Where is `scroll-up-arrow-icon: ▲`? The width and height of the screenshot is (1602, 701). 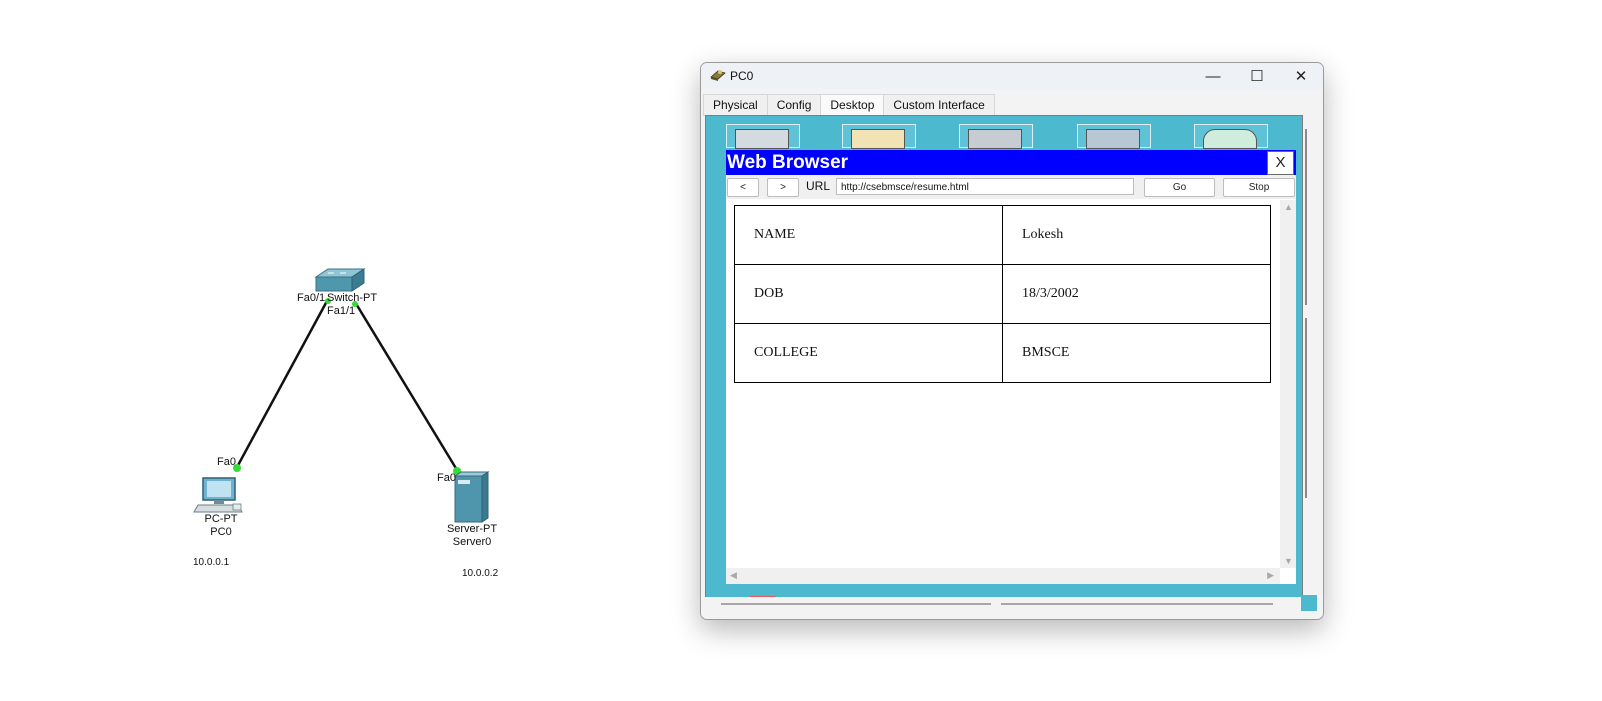
scroll-up-arrow-icon: ▲ is located at coordinates (1288, 207).